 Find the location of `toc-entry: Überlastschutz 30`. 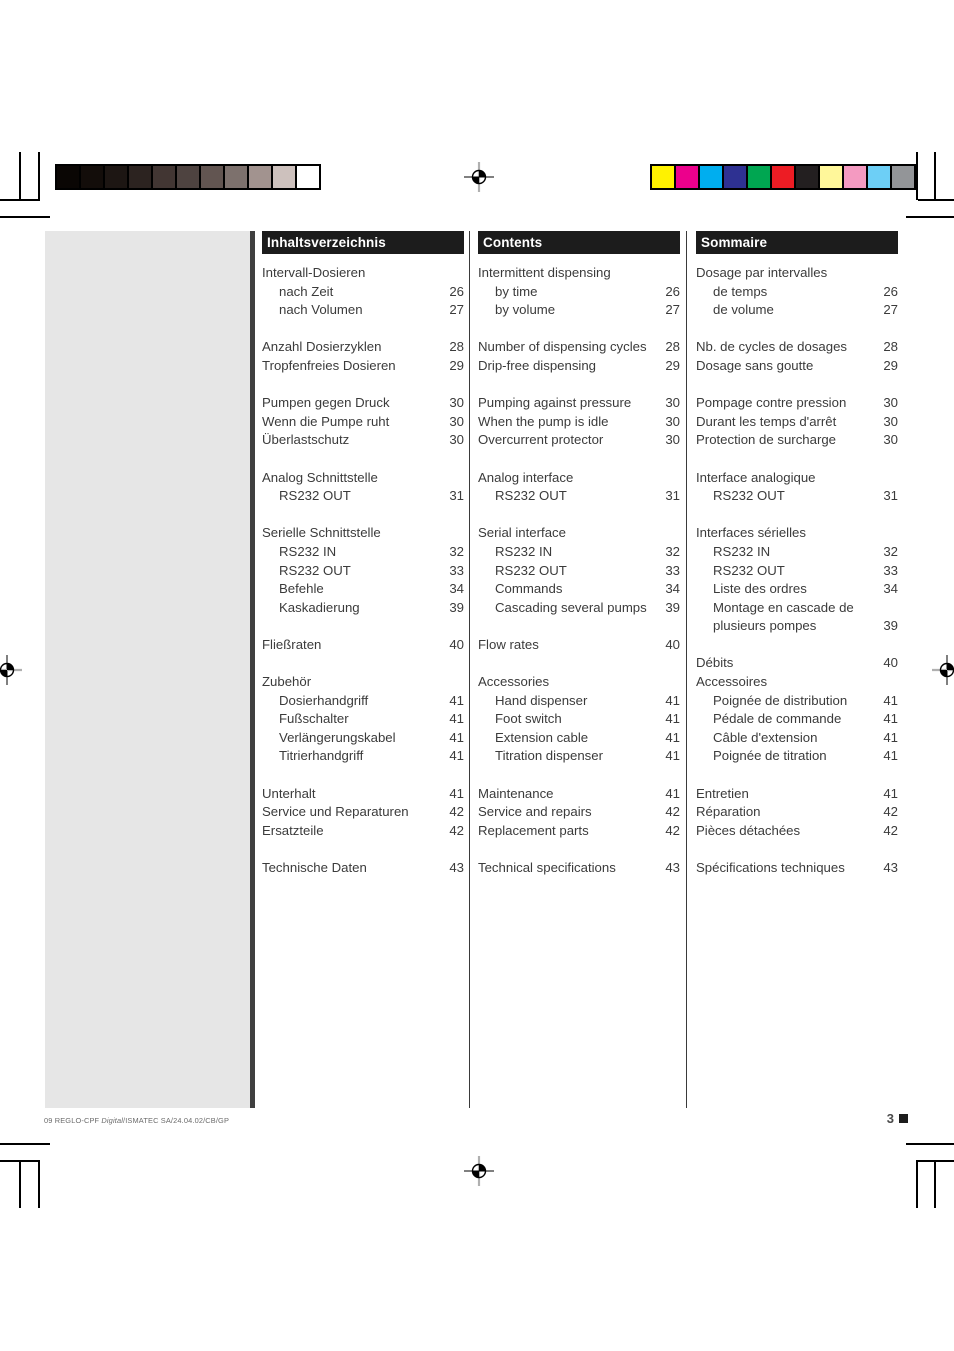

toc-entry: Überlastschutz 30 is located at coordinates (363, 440).